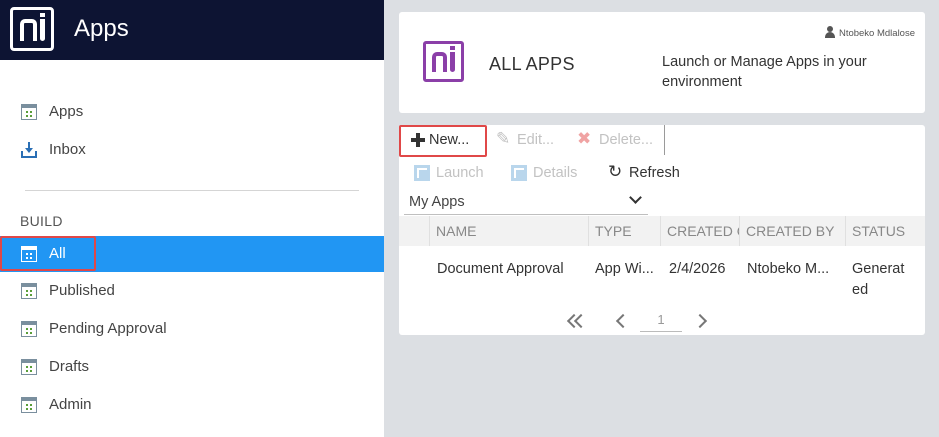  What do you see at coordinates (584, 138) in the screenshot?
I see `delete-x-icon: ✖` at bounding box center [584, 138].